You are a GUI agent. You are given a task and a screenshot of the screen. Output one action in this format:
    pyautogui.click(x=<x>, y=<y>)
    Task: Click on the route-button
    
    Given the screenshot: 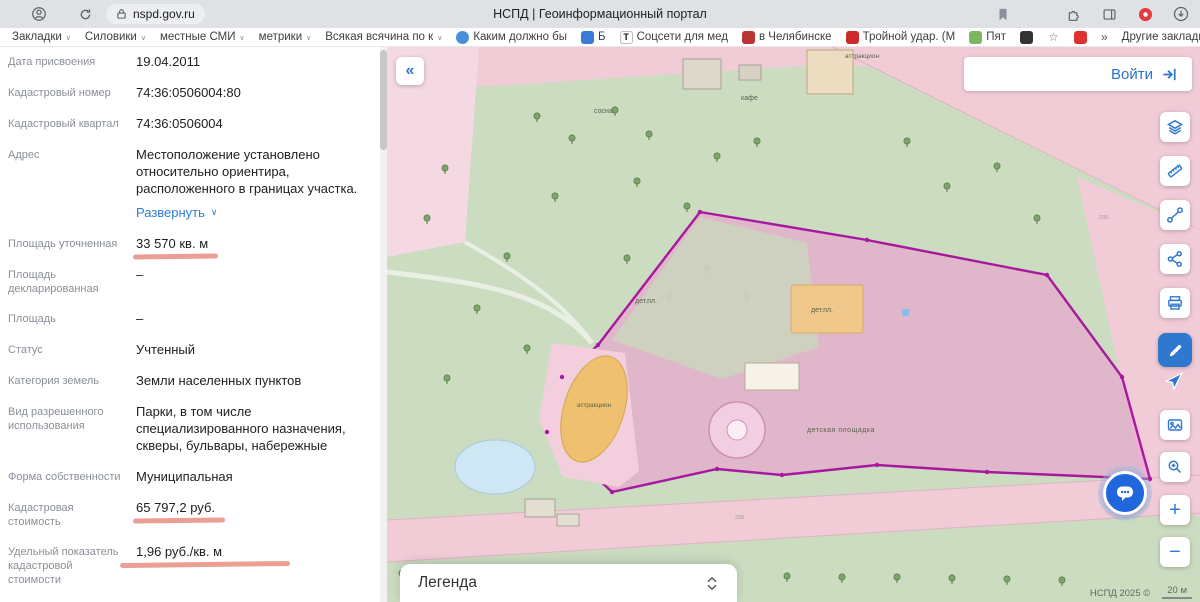 What is the action you would take?
    pyautogui.click(x=1175, y=215)
    